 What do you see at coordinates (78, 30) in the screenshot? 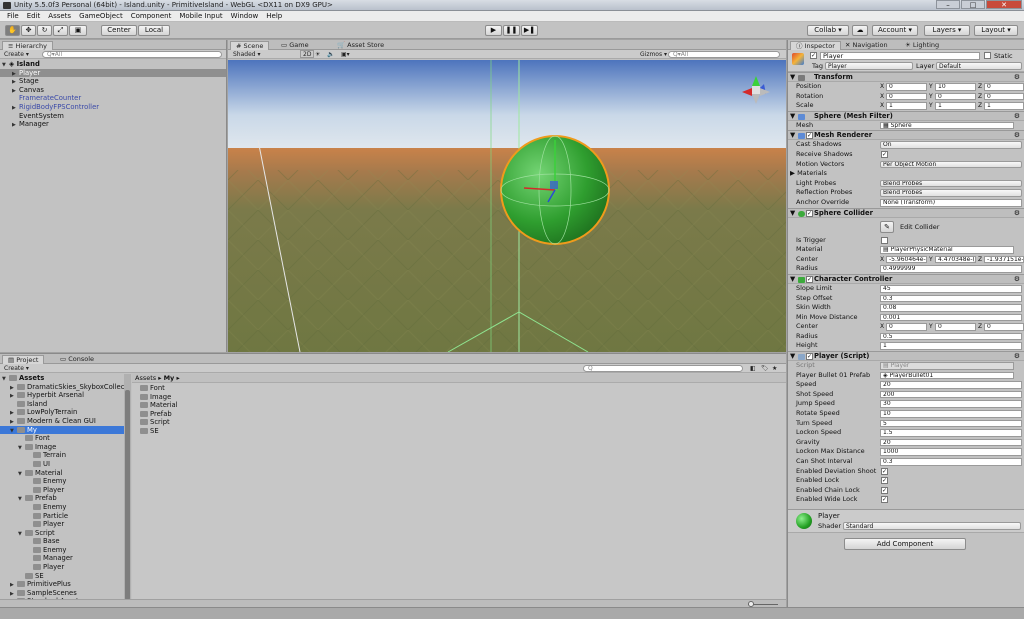
I see `rect-tool-icon: ▣` at bounding box center [78, 30].